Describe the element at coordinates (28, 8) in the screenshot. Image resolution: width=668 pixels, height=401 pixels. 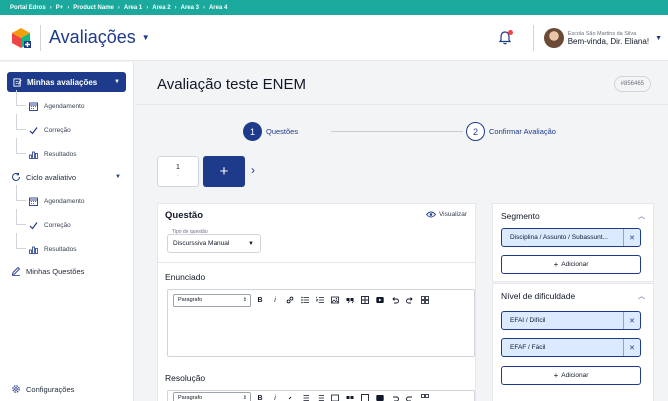
I see `breadcrumb-item: Portal Edros` at that location.